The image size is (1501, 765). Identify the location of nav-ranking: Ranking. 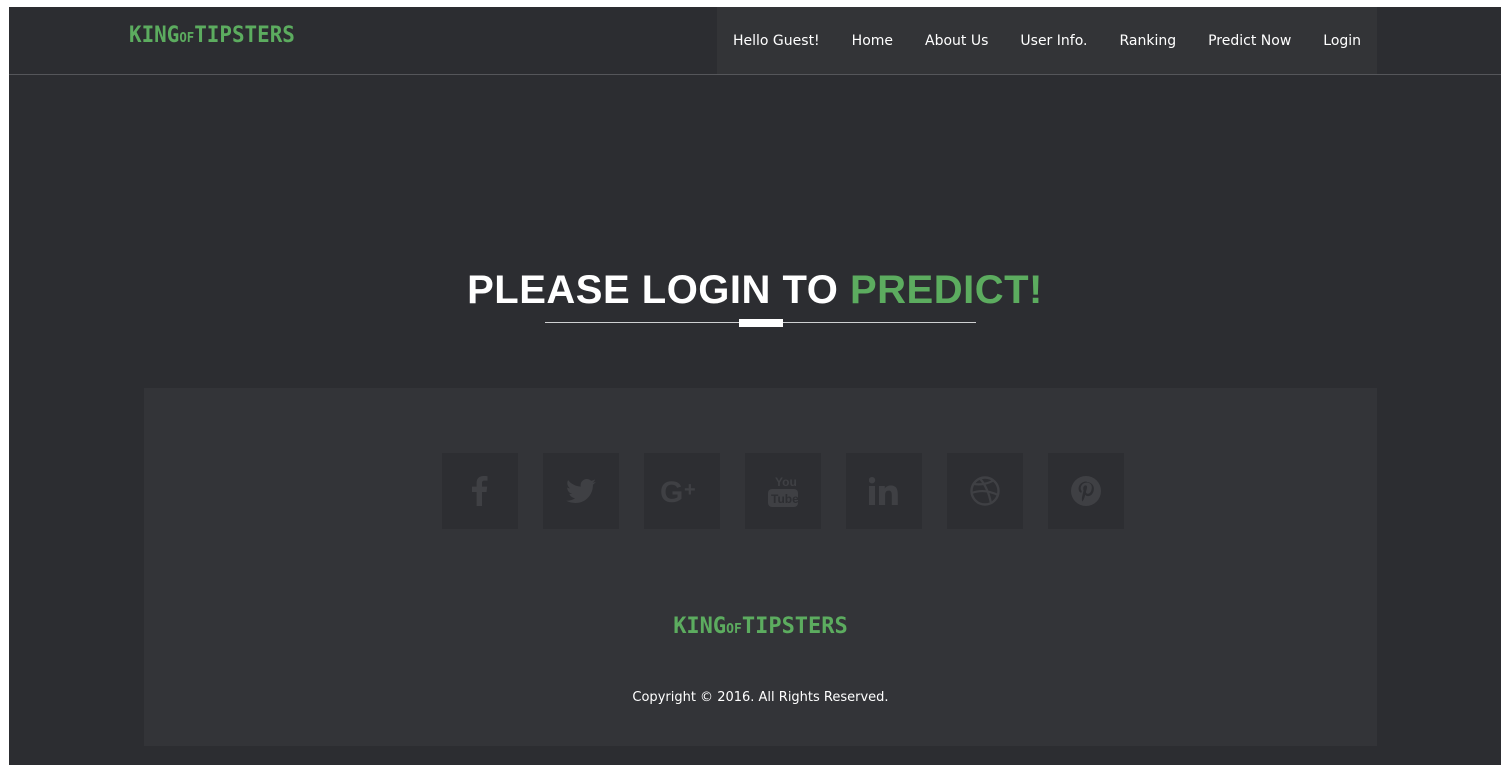
(1147, 41).